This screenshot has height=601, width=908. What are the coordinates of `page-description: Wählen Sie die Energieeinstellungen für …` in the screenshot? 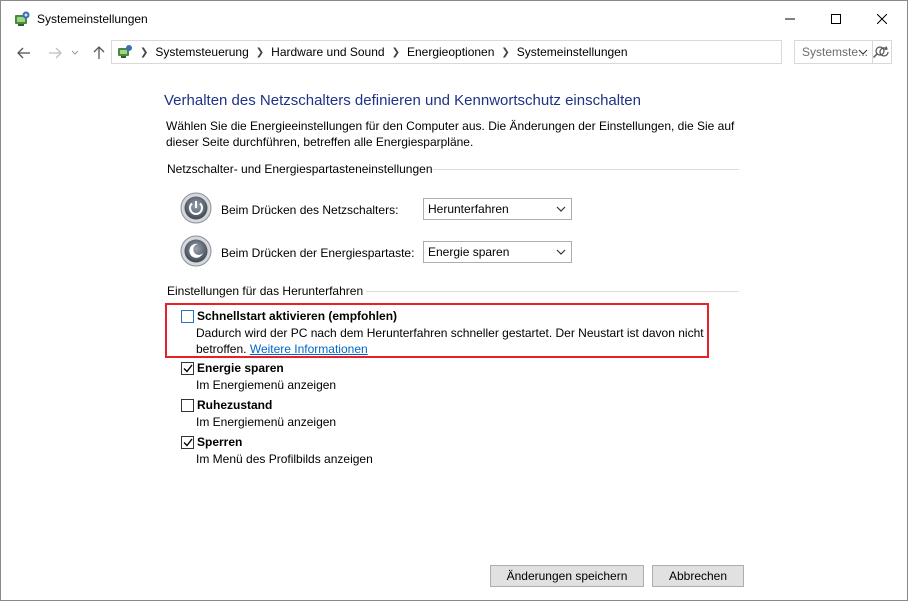 It's located at (450, 134).